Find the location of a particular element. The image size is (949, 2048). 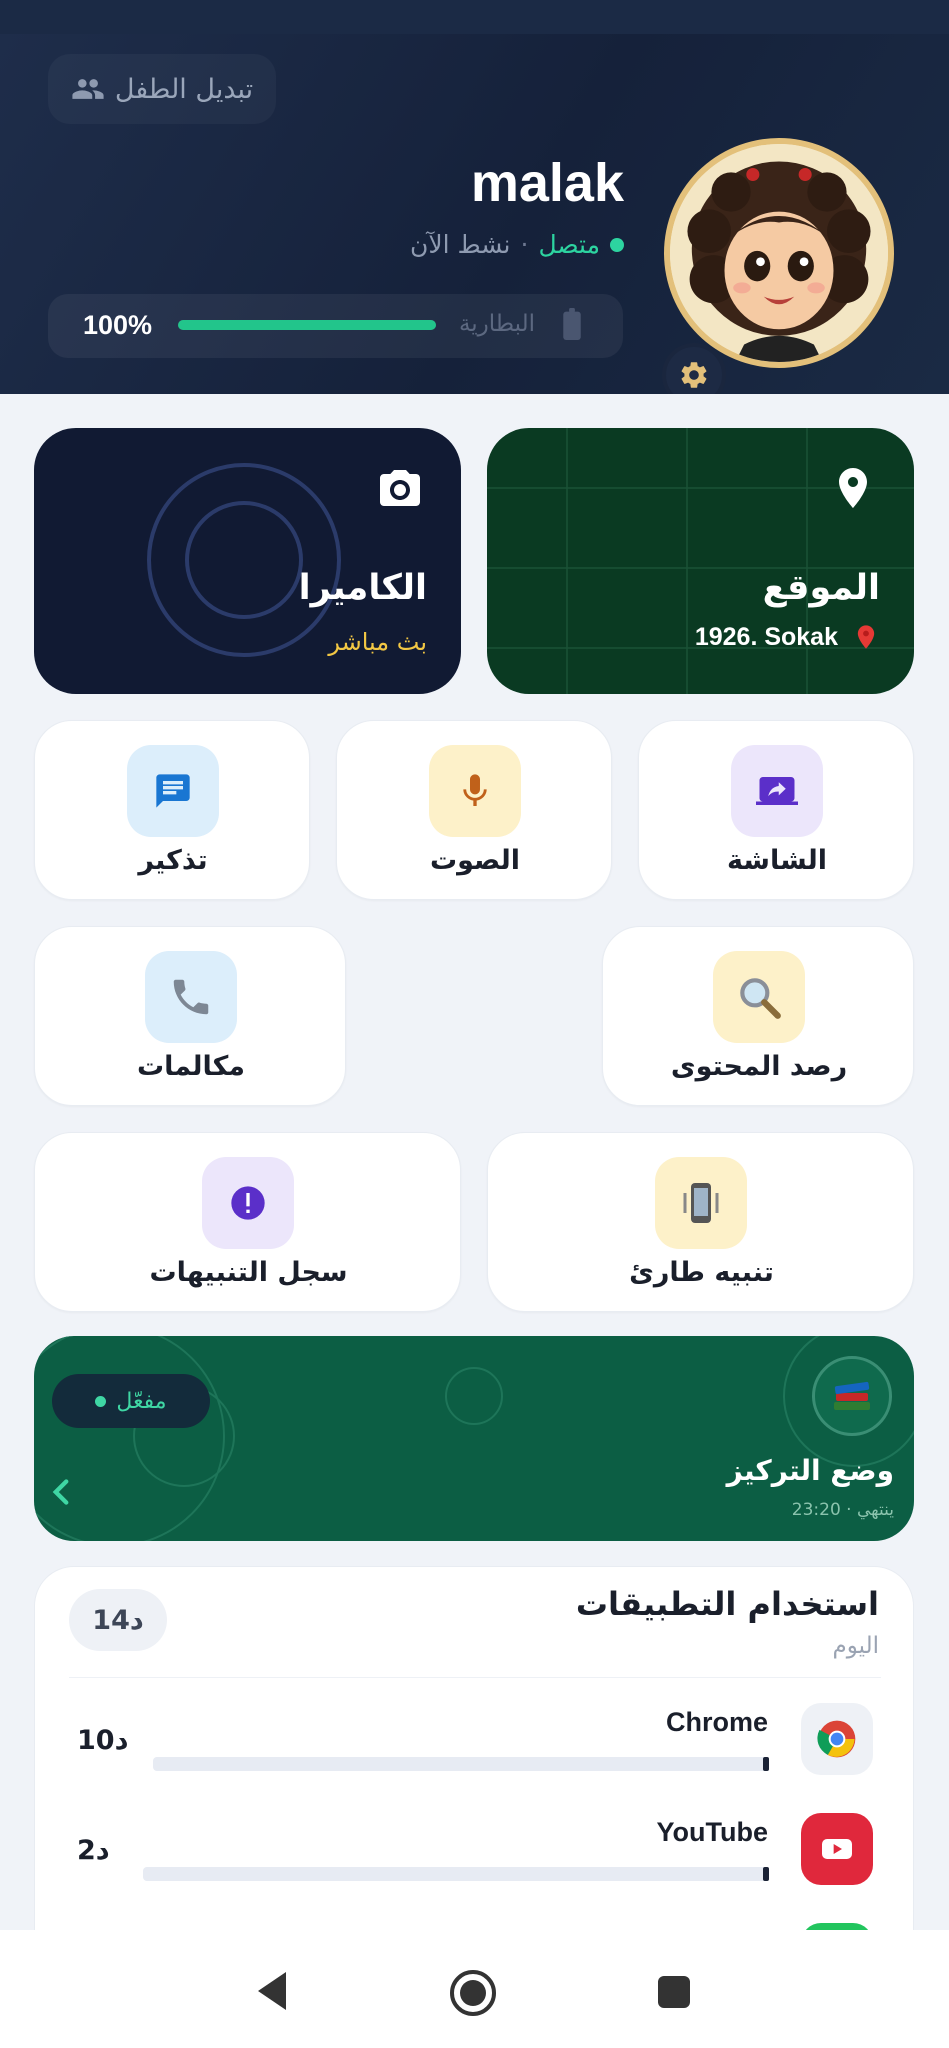

camera-icon is located at coordinates (400, 488).